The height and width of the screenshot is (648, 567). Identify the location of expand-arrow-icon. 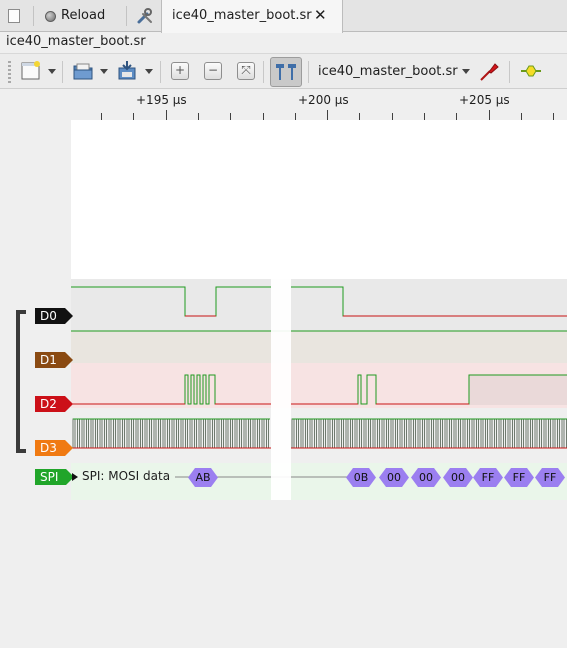
(75, 477).